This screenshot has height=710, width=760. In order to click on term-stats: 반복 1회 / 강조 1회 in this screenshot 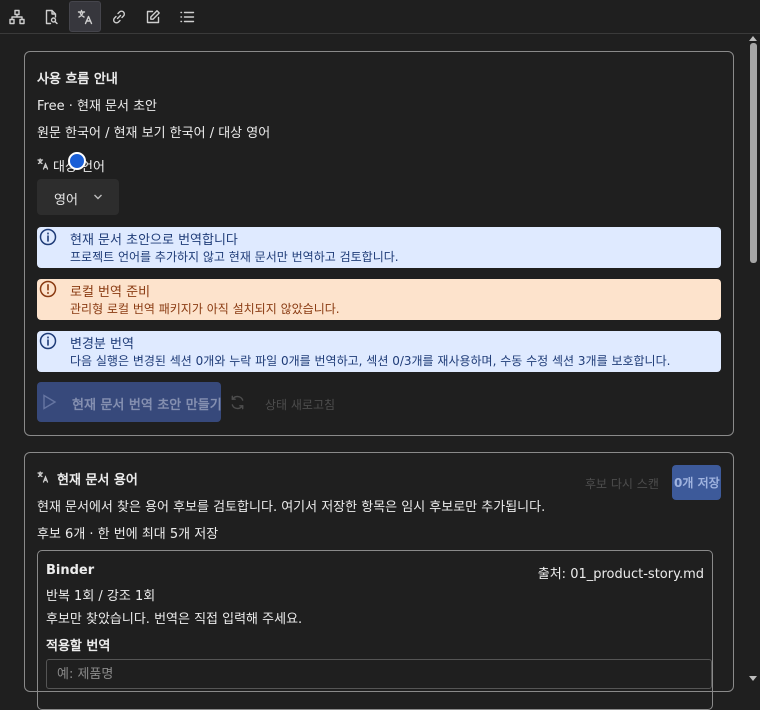, I will do `click(101, 596)`.